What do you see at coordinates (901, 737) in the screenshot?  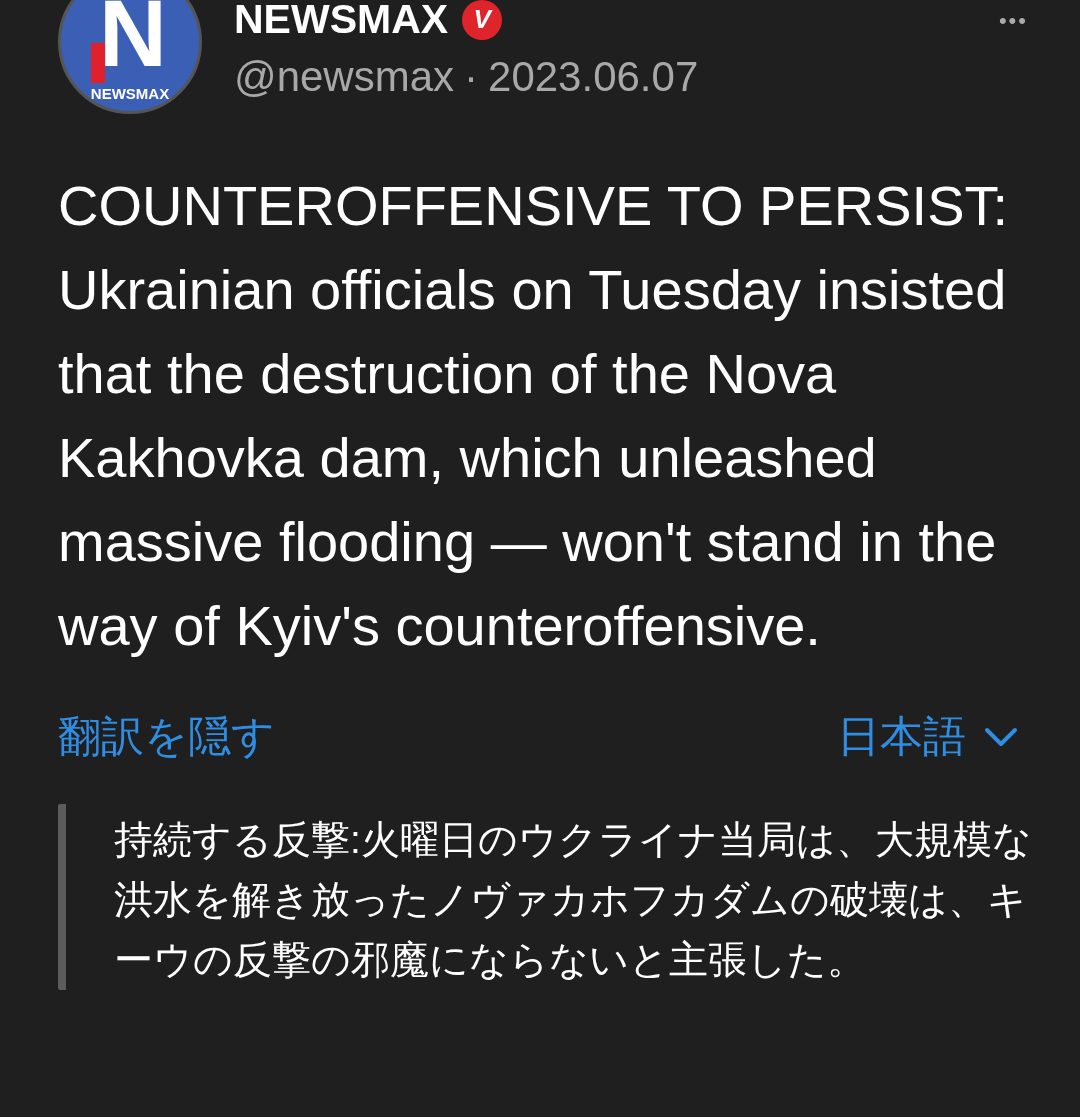 I see `language-link: 日本語` at bounding box center [901, 737].